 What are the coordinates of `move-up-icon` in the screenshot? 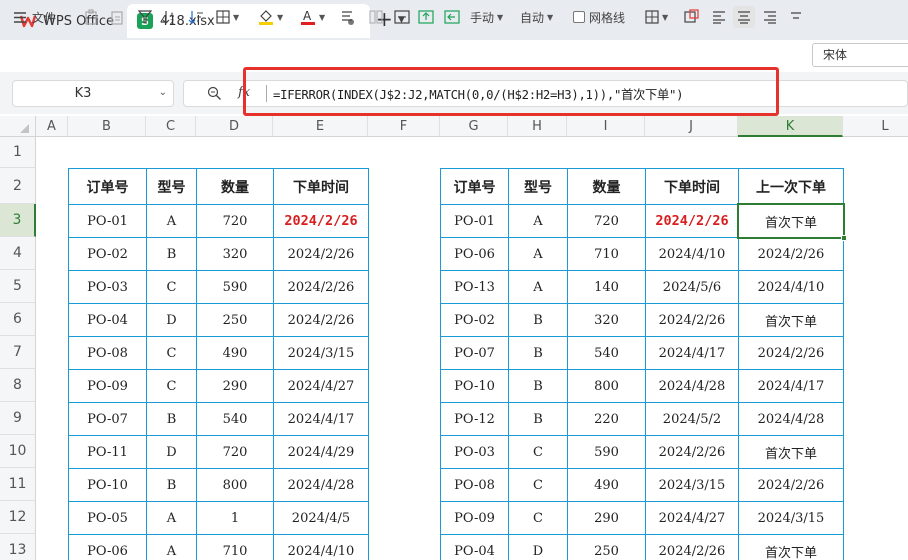 It's located at (426, 17).